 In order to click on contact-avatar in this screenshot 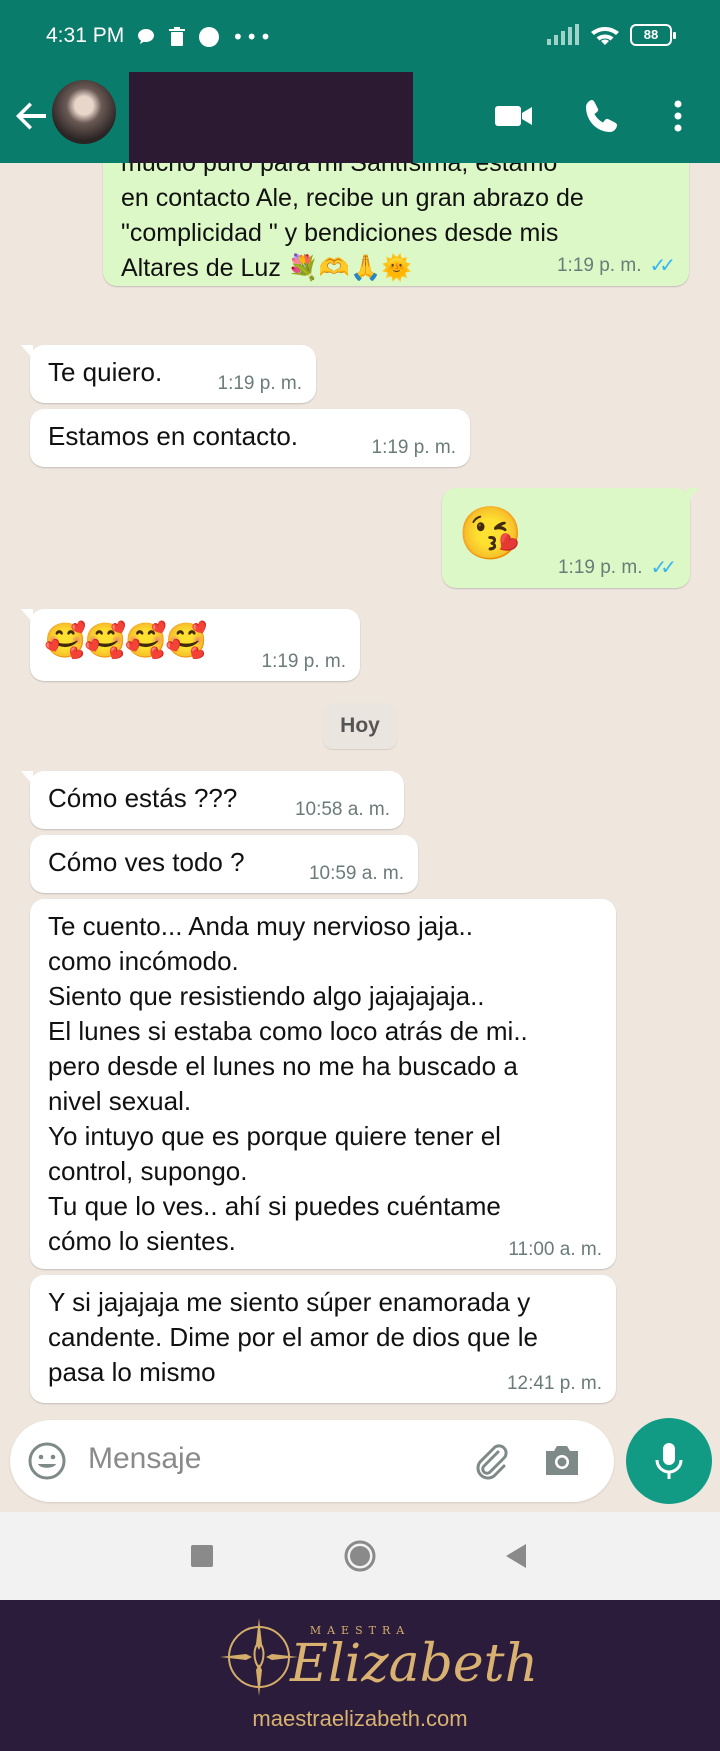, I will do `click(84, 112)`.